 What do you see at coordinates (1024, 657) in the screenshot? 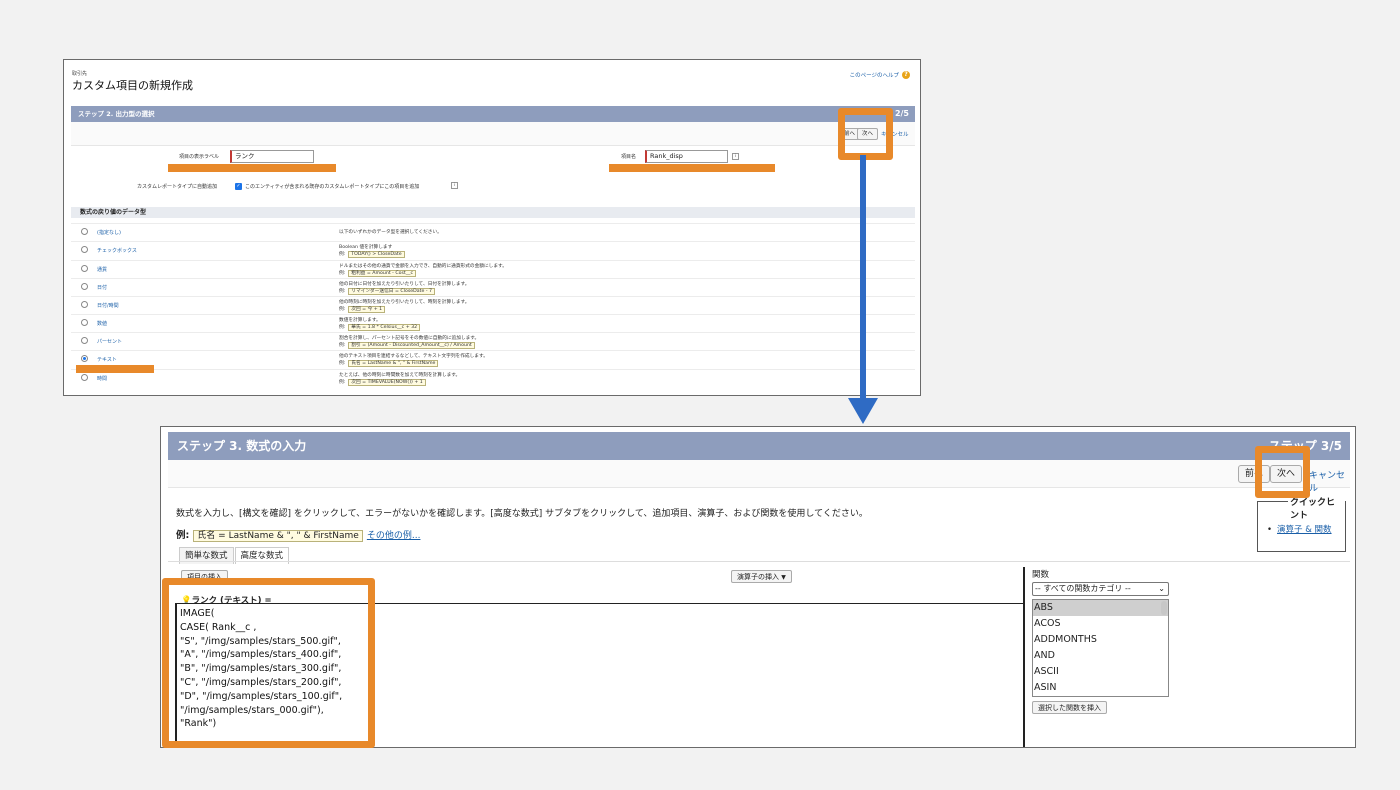
I see `editor-divider` at bounding box center [1024, 657].